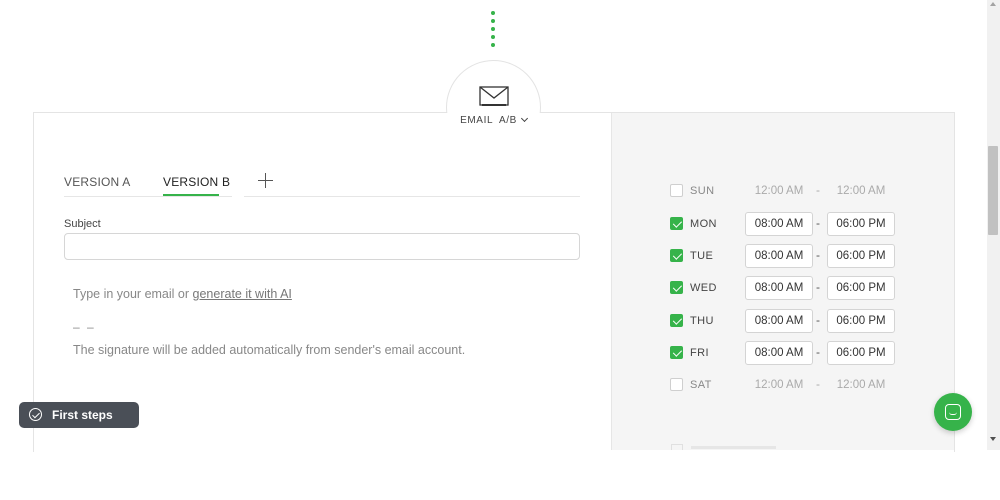 Image resolution: width=1000 pixels, height=500 pixels. I want to click on schedule-row-thu: THU 08:00 AM - 06:00 PM, so click(790, 321).